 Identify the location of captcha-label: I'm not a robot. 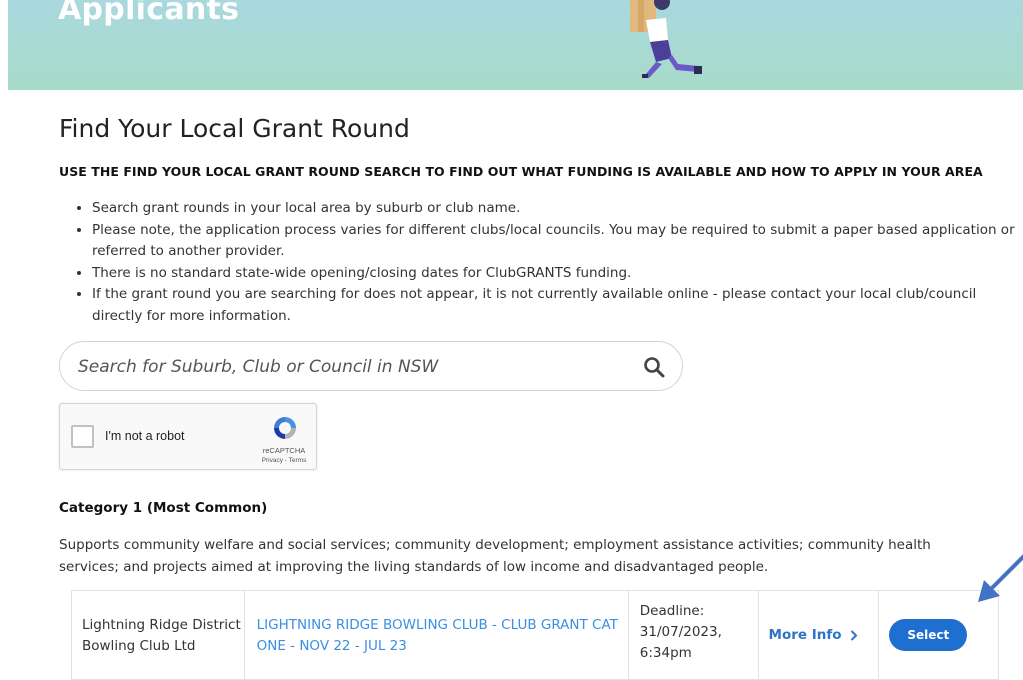
(145, 436).